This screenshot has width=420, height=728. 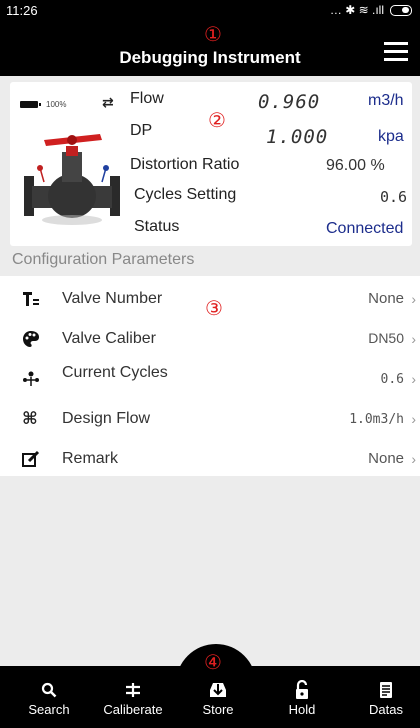 What do you see at coordinates (356, 10) in the screenshot?
I see `signal-icons: … ✱ ≋ .ıll` at bounding box center [356, 10].